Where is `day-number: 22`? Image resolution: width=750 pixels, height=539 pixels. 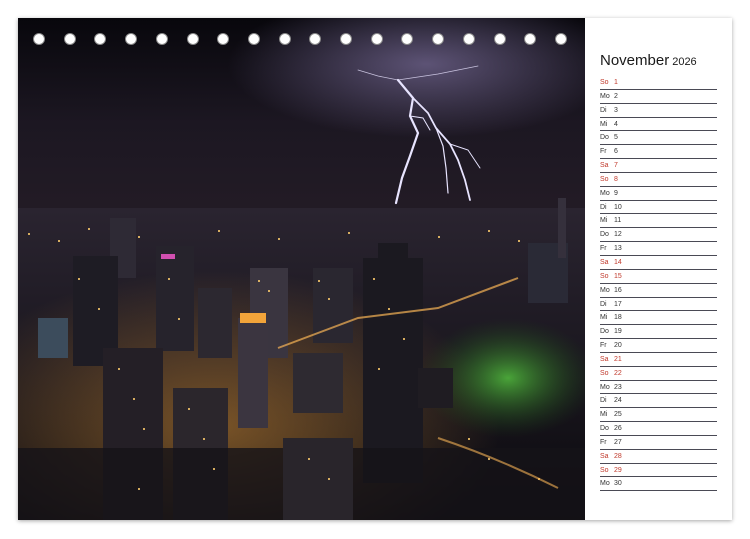
day-number: 22 is located at coordinates (618, 373).